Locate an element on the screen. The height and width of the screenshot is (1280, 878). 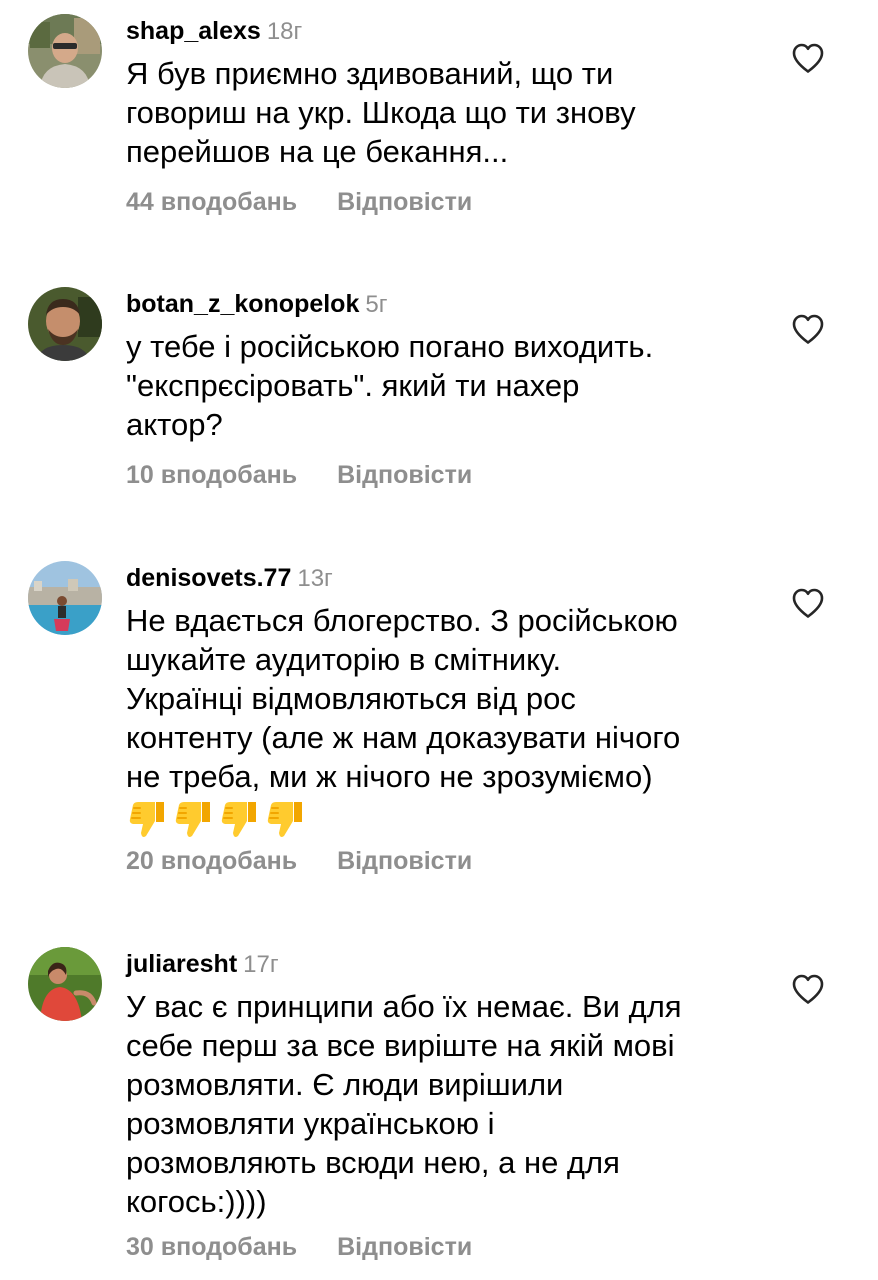
comment-line: контенту (але ж нам доказувати нічого is located at coordinates (403, 737).